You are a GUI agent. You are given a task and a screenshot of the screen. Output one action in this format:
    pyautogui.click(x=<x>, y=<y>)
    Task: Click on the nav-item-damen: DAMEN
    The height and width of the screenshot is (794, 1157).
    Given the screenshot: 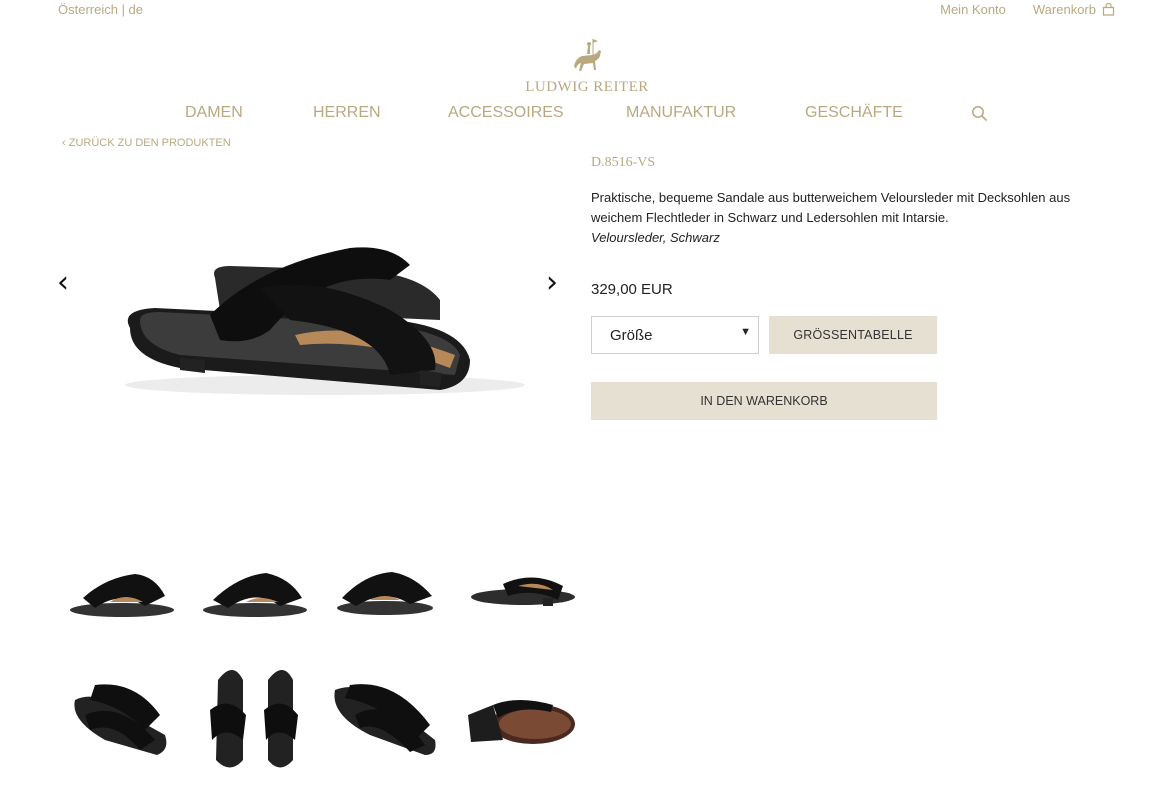 What is the action you would take?
    pyautogui.click(x=214, y=113)
    